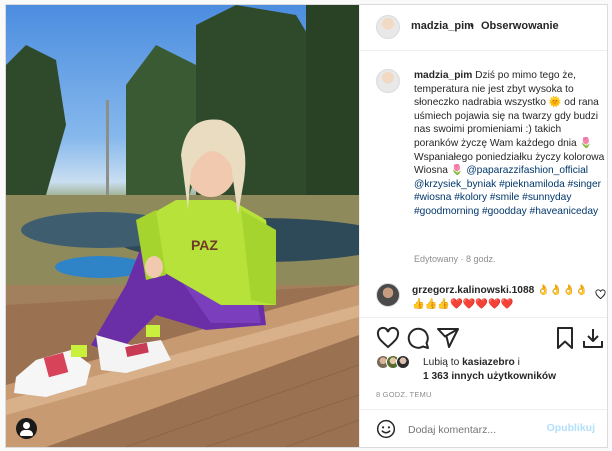 The width and height of the screenshot is (612, 451). I want to click on likes-connector: i, so click(518, 362).